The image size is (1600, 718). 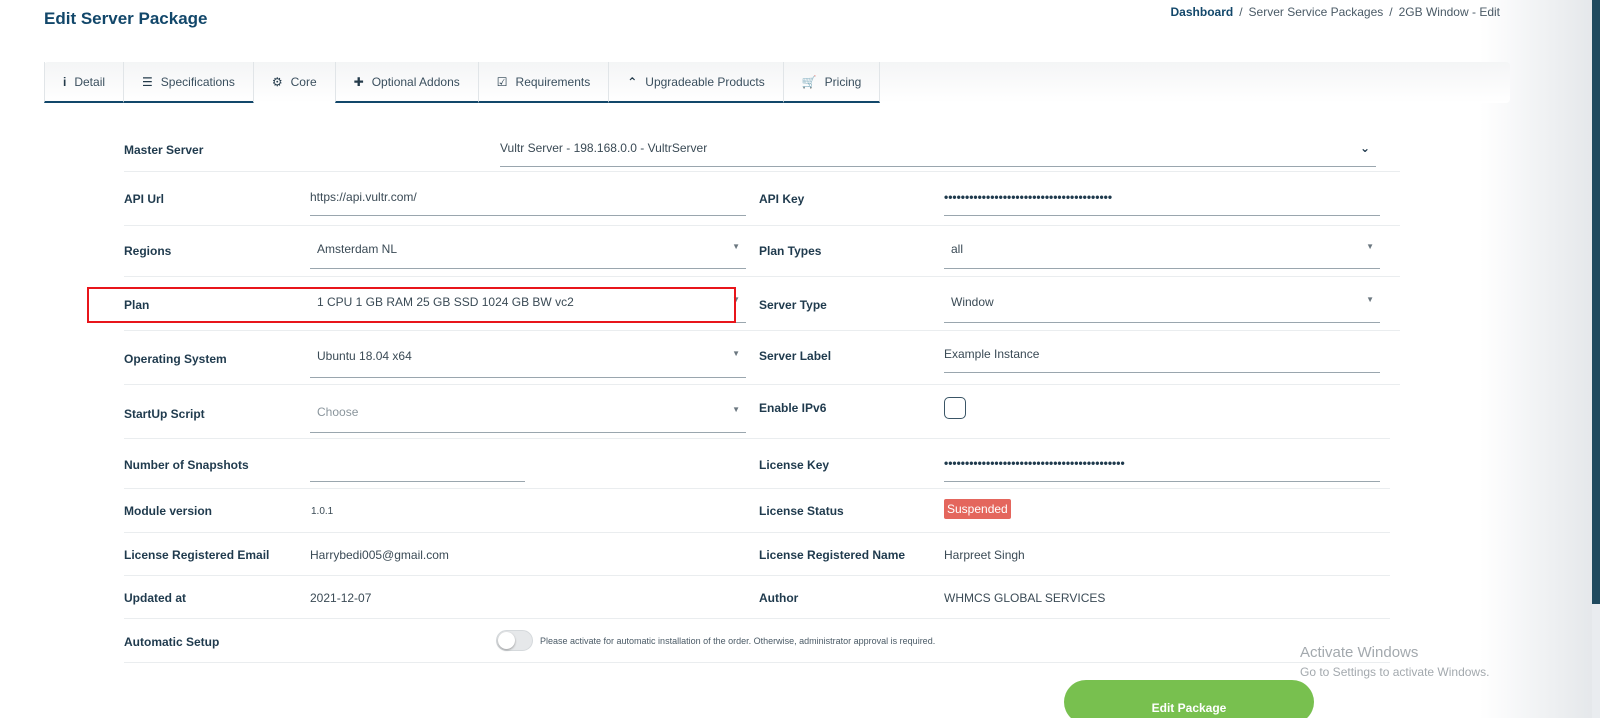 I want to click on tab-label: Upgradeable Products, so click(x=705, y=81).